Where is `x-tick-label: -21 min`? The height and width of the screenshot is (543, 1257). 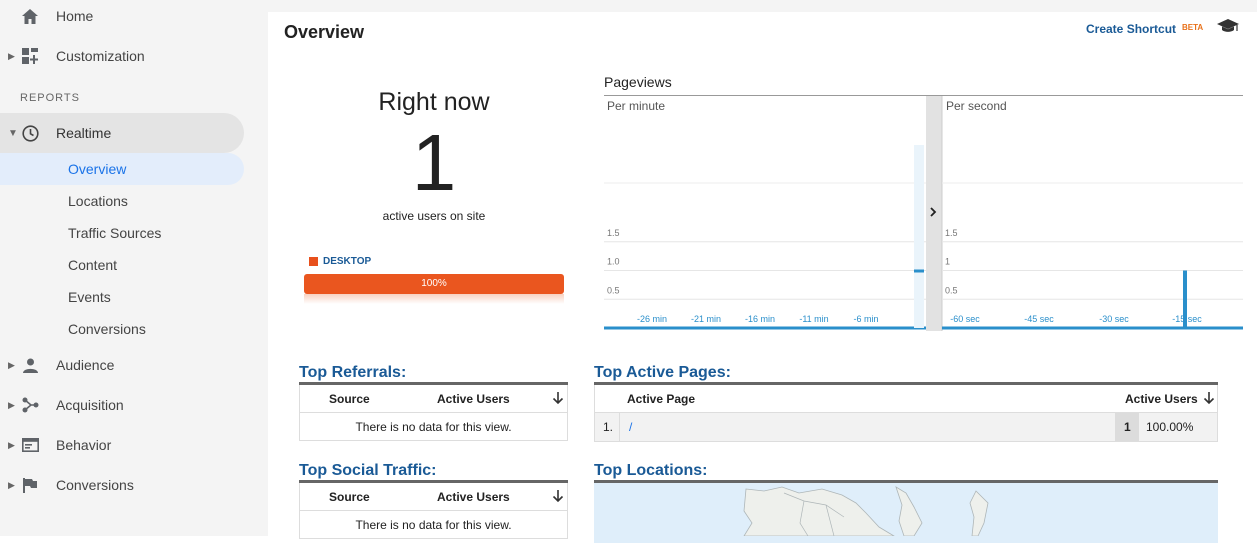 x-tick-label: -21 min is located at coordinates (706, 319).